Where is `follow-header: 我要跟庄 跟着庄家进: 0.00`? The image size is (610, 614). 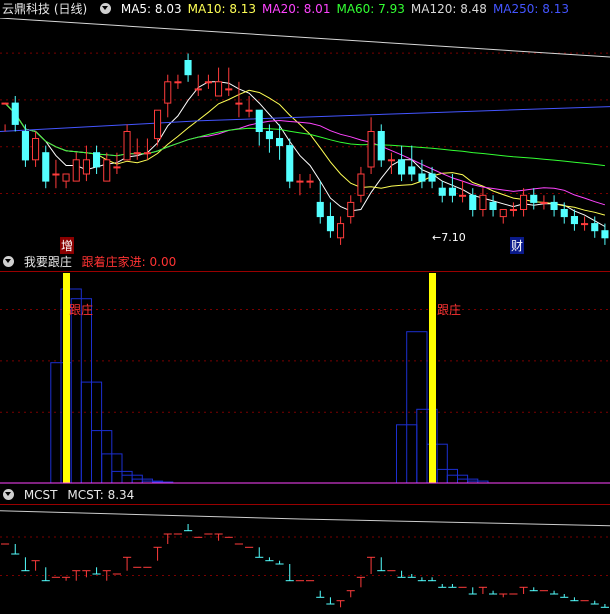 follow-header: 我要跟庄 跟着庄家进: 0.00 is located at coordinates (305, 262).